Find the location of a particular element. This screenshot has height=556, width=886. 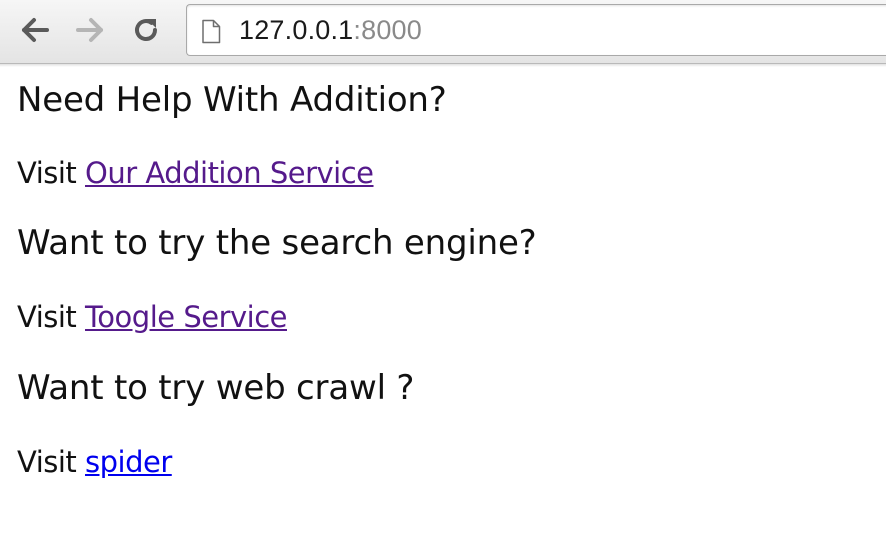

heading-web-crawl: Want to try web crawl ? is located at coordinates (216, 388).